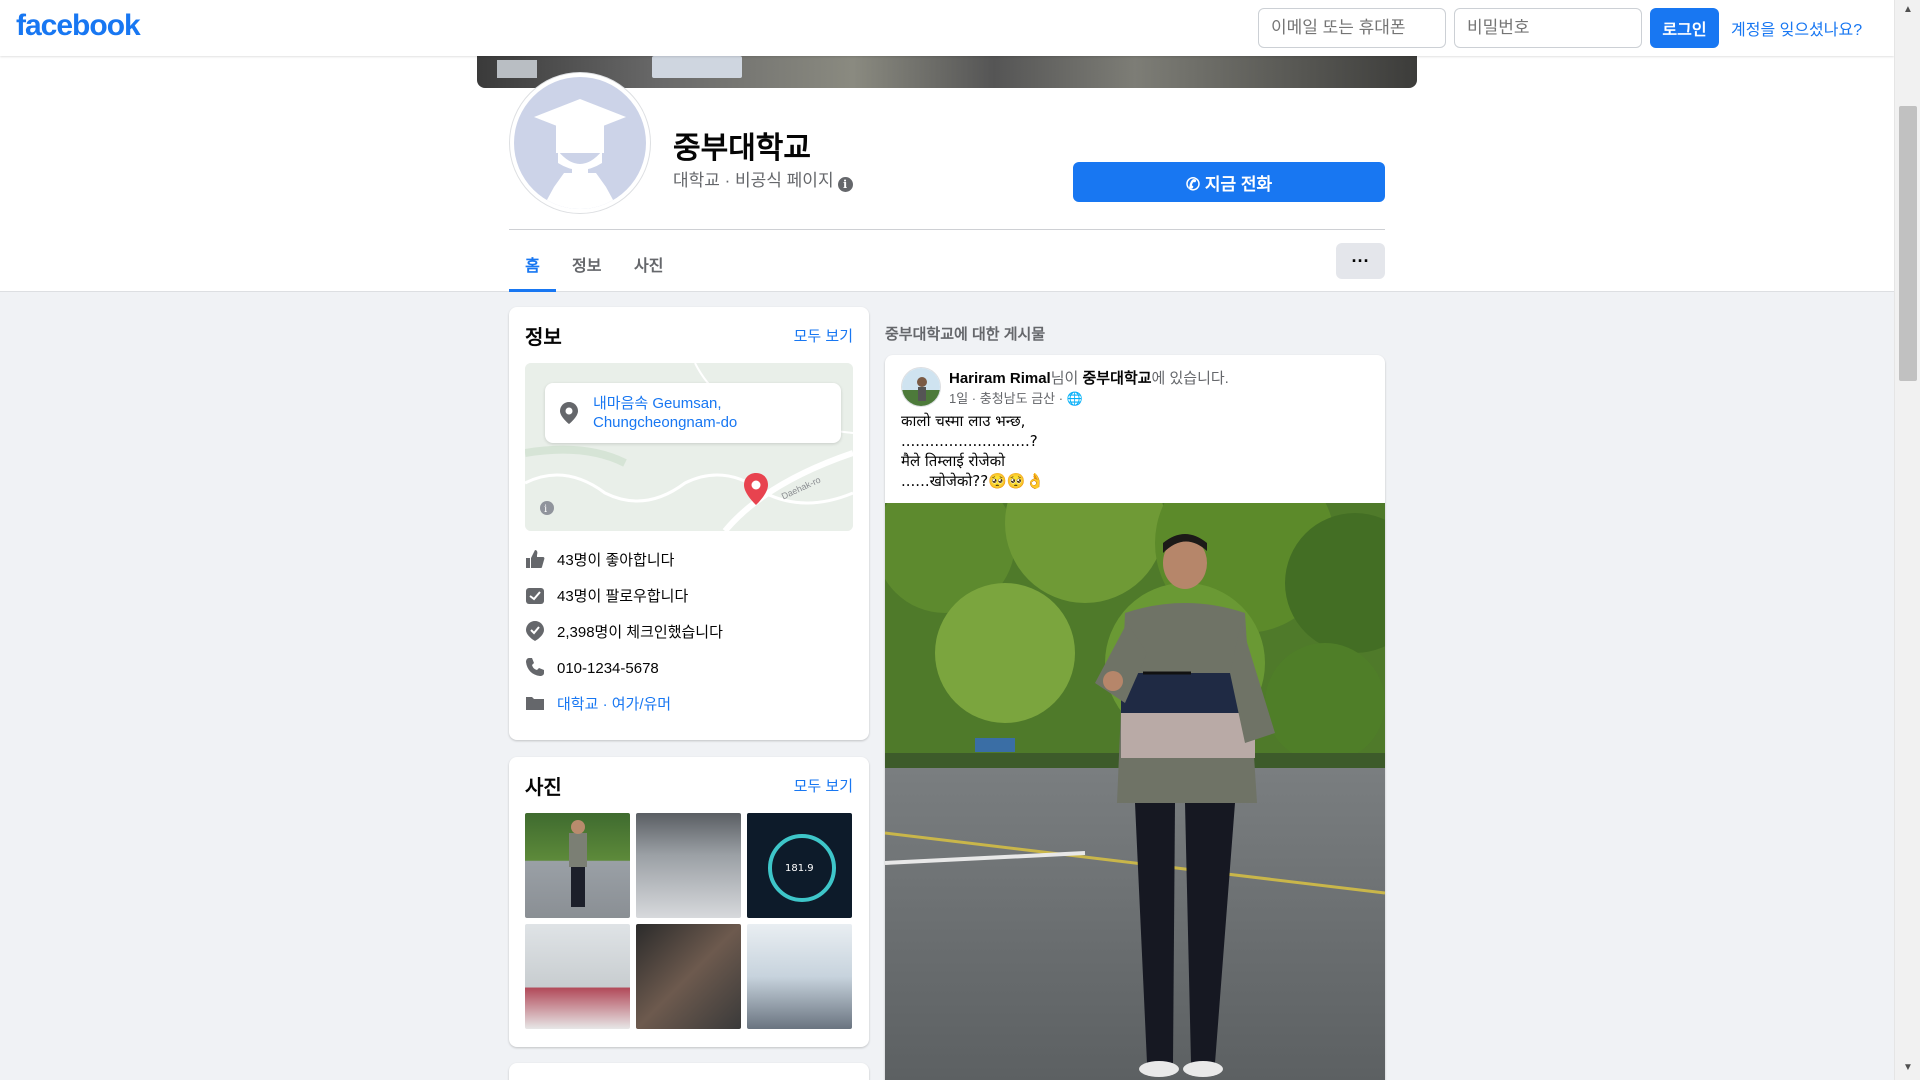 The height and width of the screenshot is (1080, 1920). What do you see at coordinates (532, 266) in the screenshot?
I see `tab-home: 홈` at bounding box center [532, 266].